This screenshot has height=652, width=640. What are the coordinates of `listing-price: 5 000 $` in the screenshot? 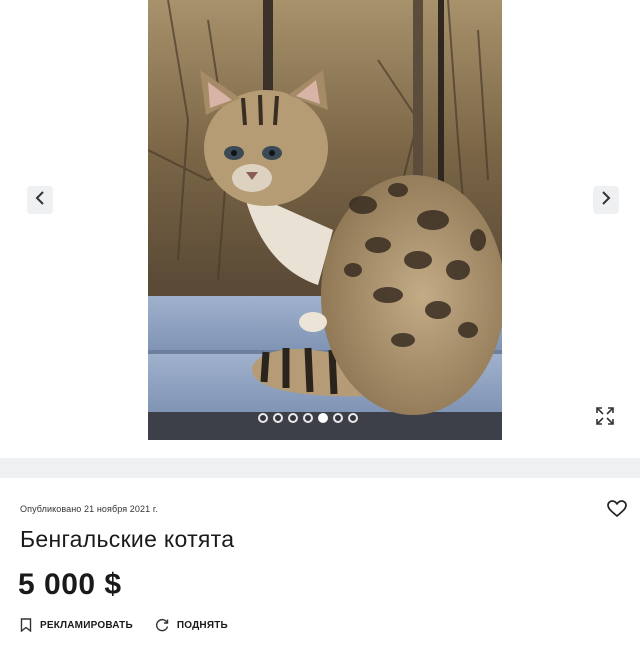 It's located at (70, 584).